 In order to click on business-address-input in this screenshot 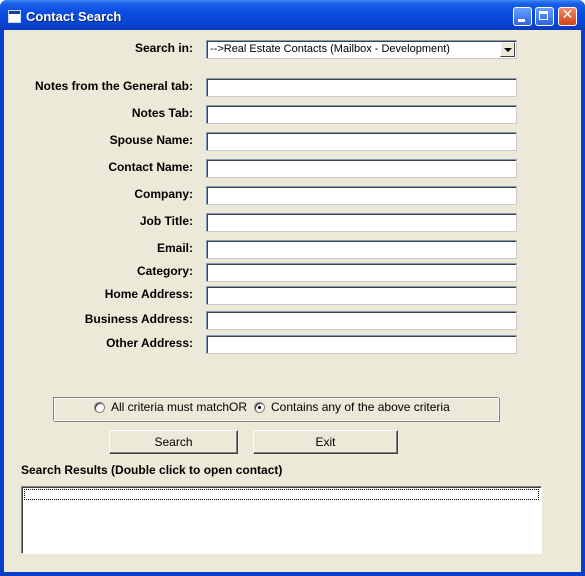, I will do `click(361, 320)`.